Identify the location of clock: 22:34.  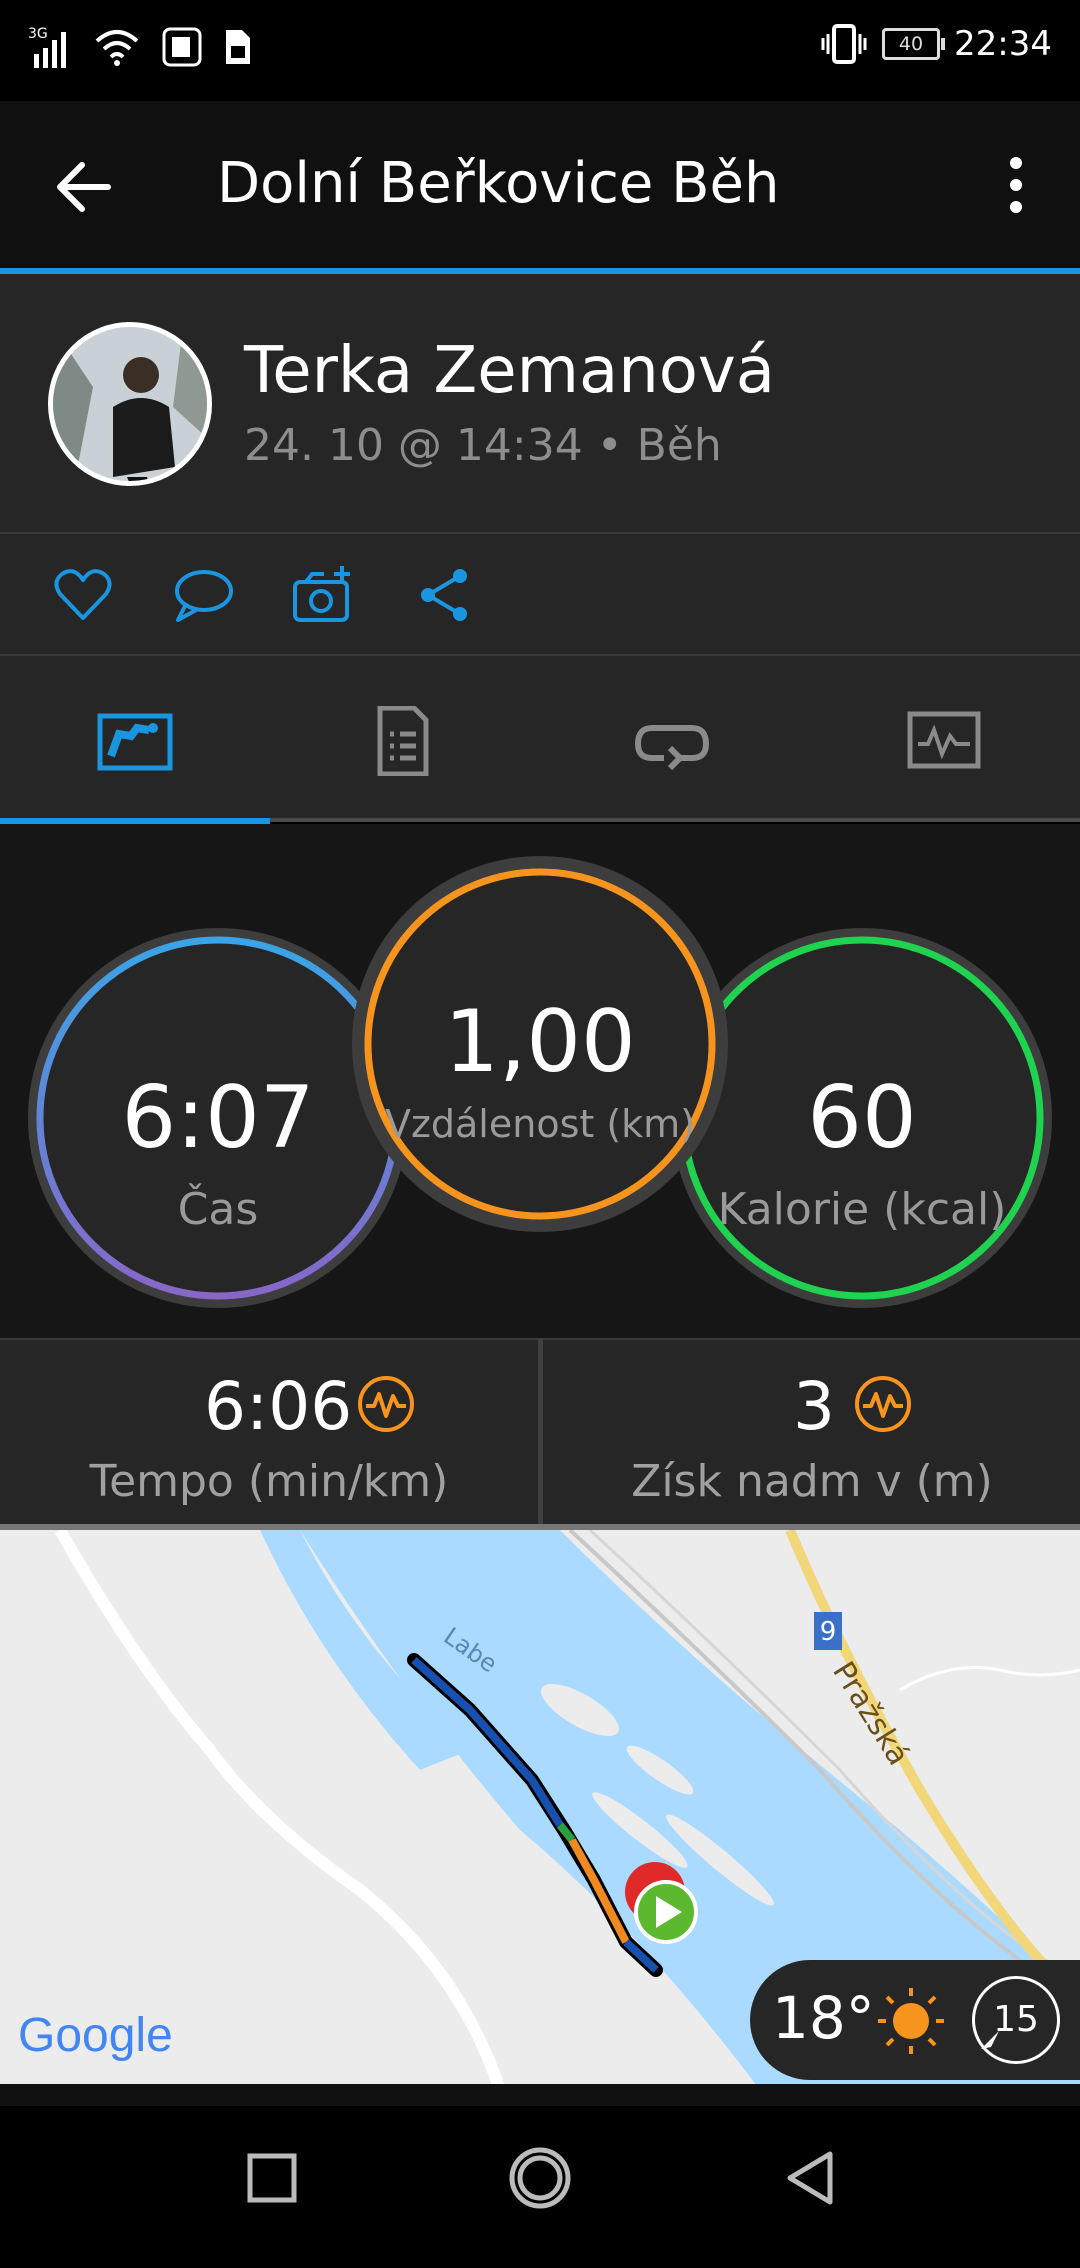
(1003, 44).